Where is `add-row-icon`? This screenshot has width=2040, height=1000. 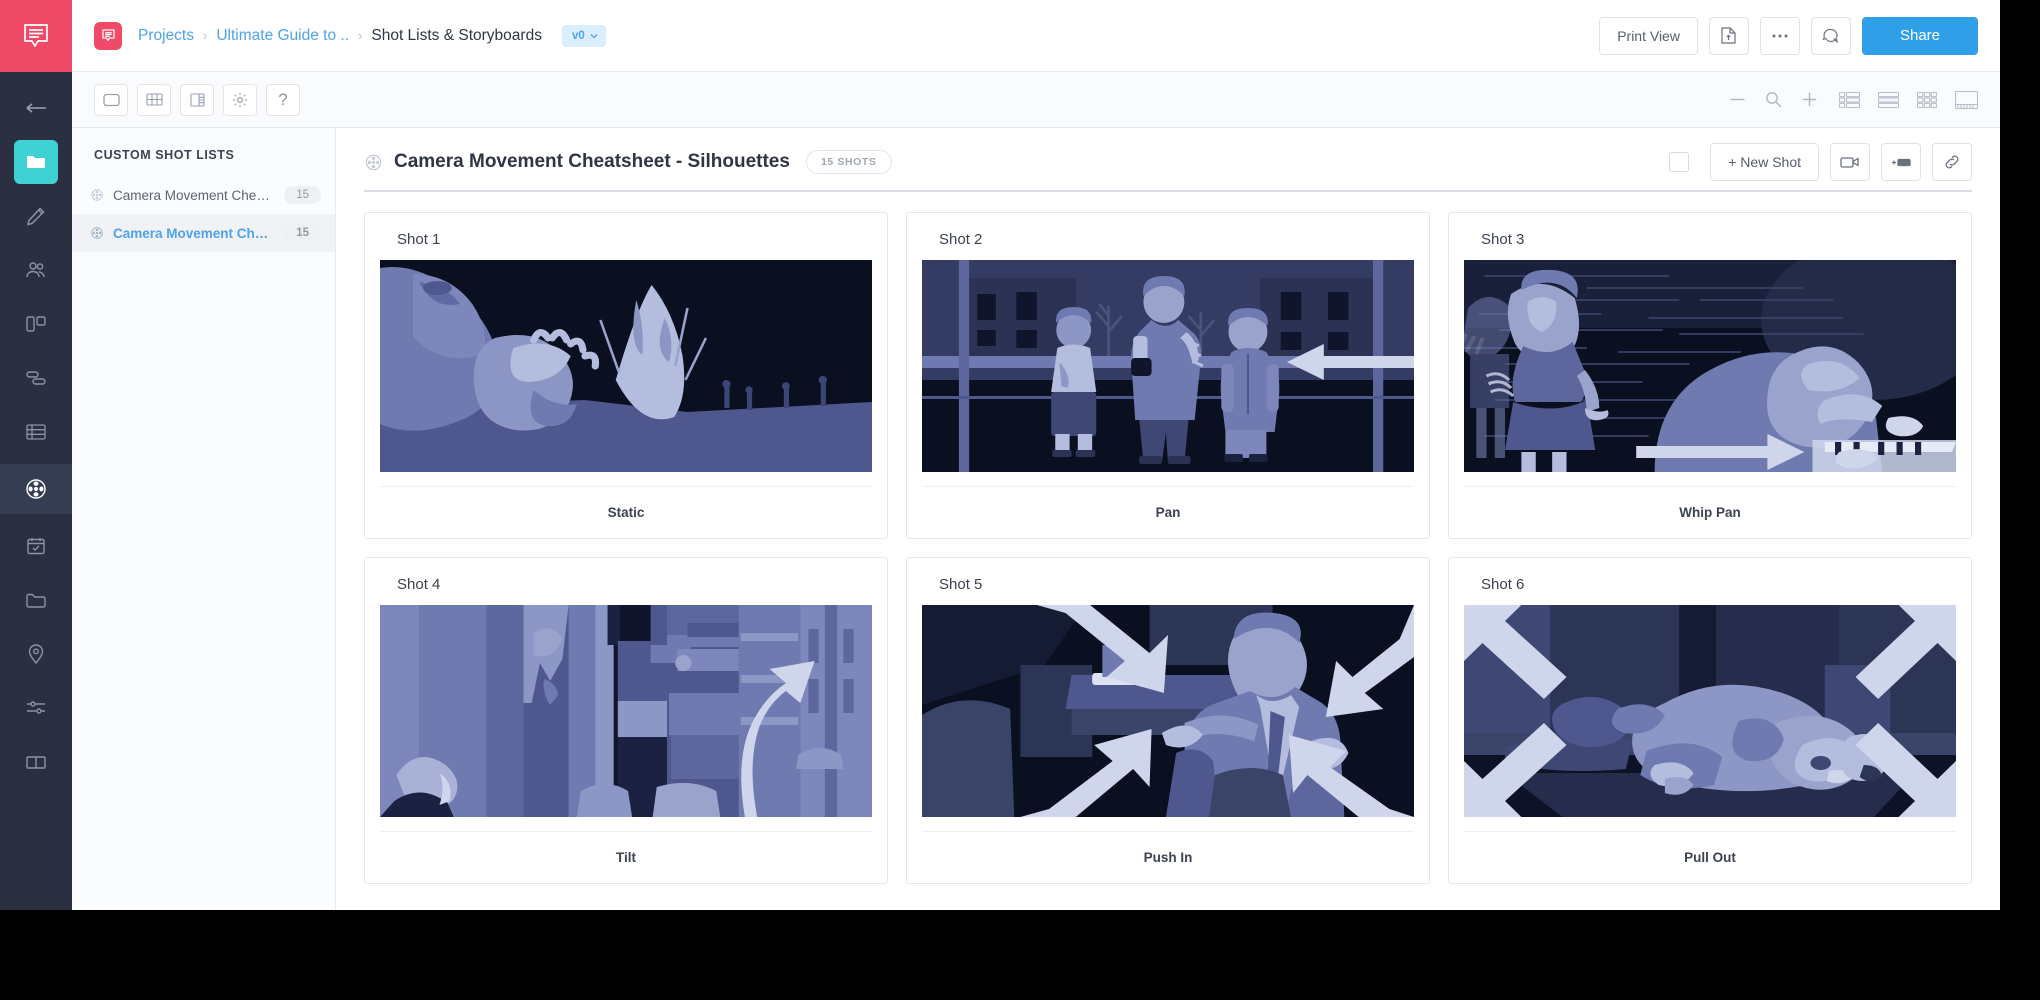
add-row-icon is located at coordinates (1901, 162).